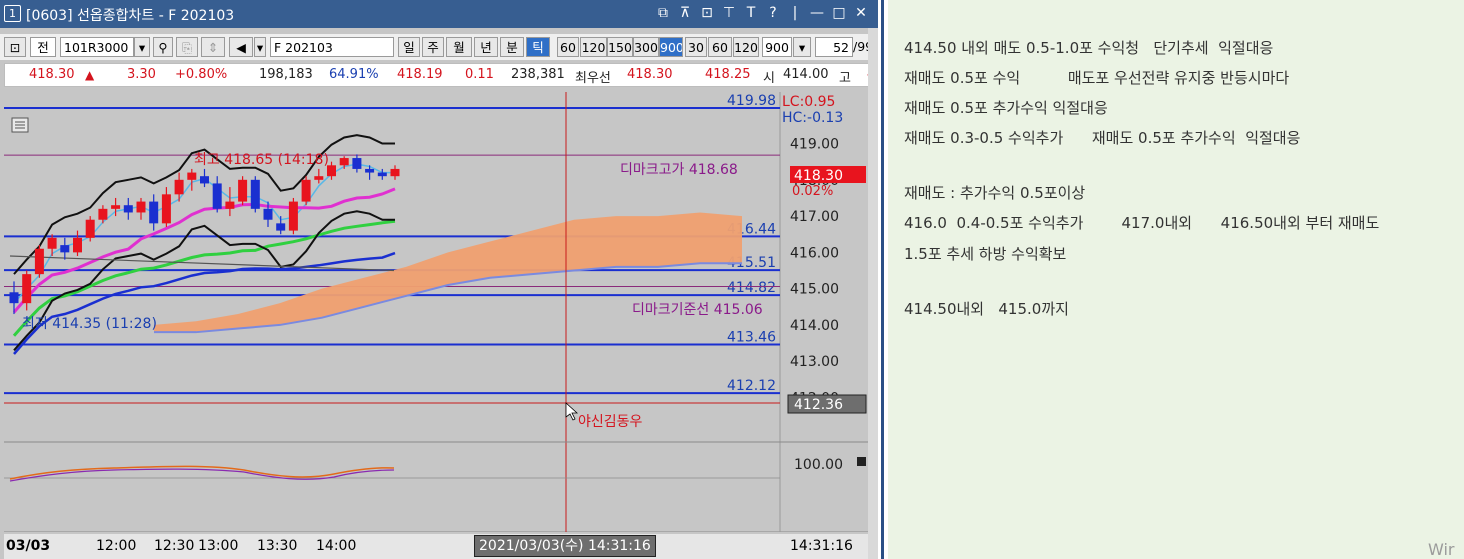 The height and width of the screenshot is (559, 1464). I want to click on low-annotation: 최저 414.35 (11:28), so click(89, 324).